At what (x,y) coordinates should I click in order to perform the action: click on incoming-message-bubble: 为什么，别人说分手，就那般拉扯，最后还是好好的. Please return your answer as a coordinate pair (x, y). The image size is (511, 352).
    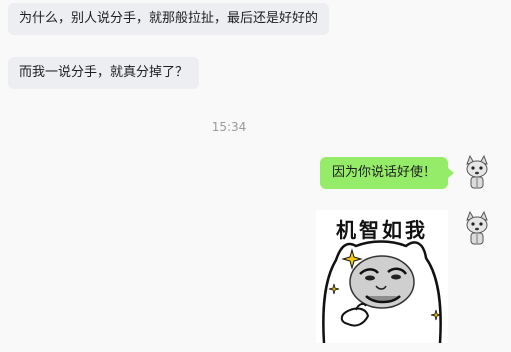
    Looking at the image, I should click on (169, 19).